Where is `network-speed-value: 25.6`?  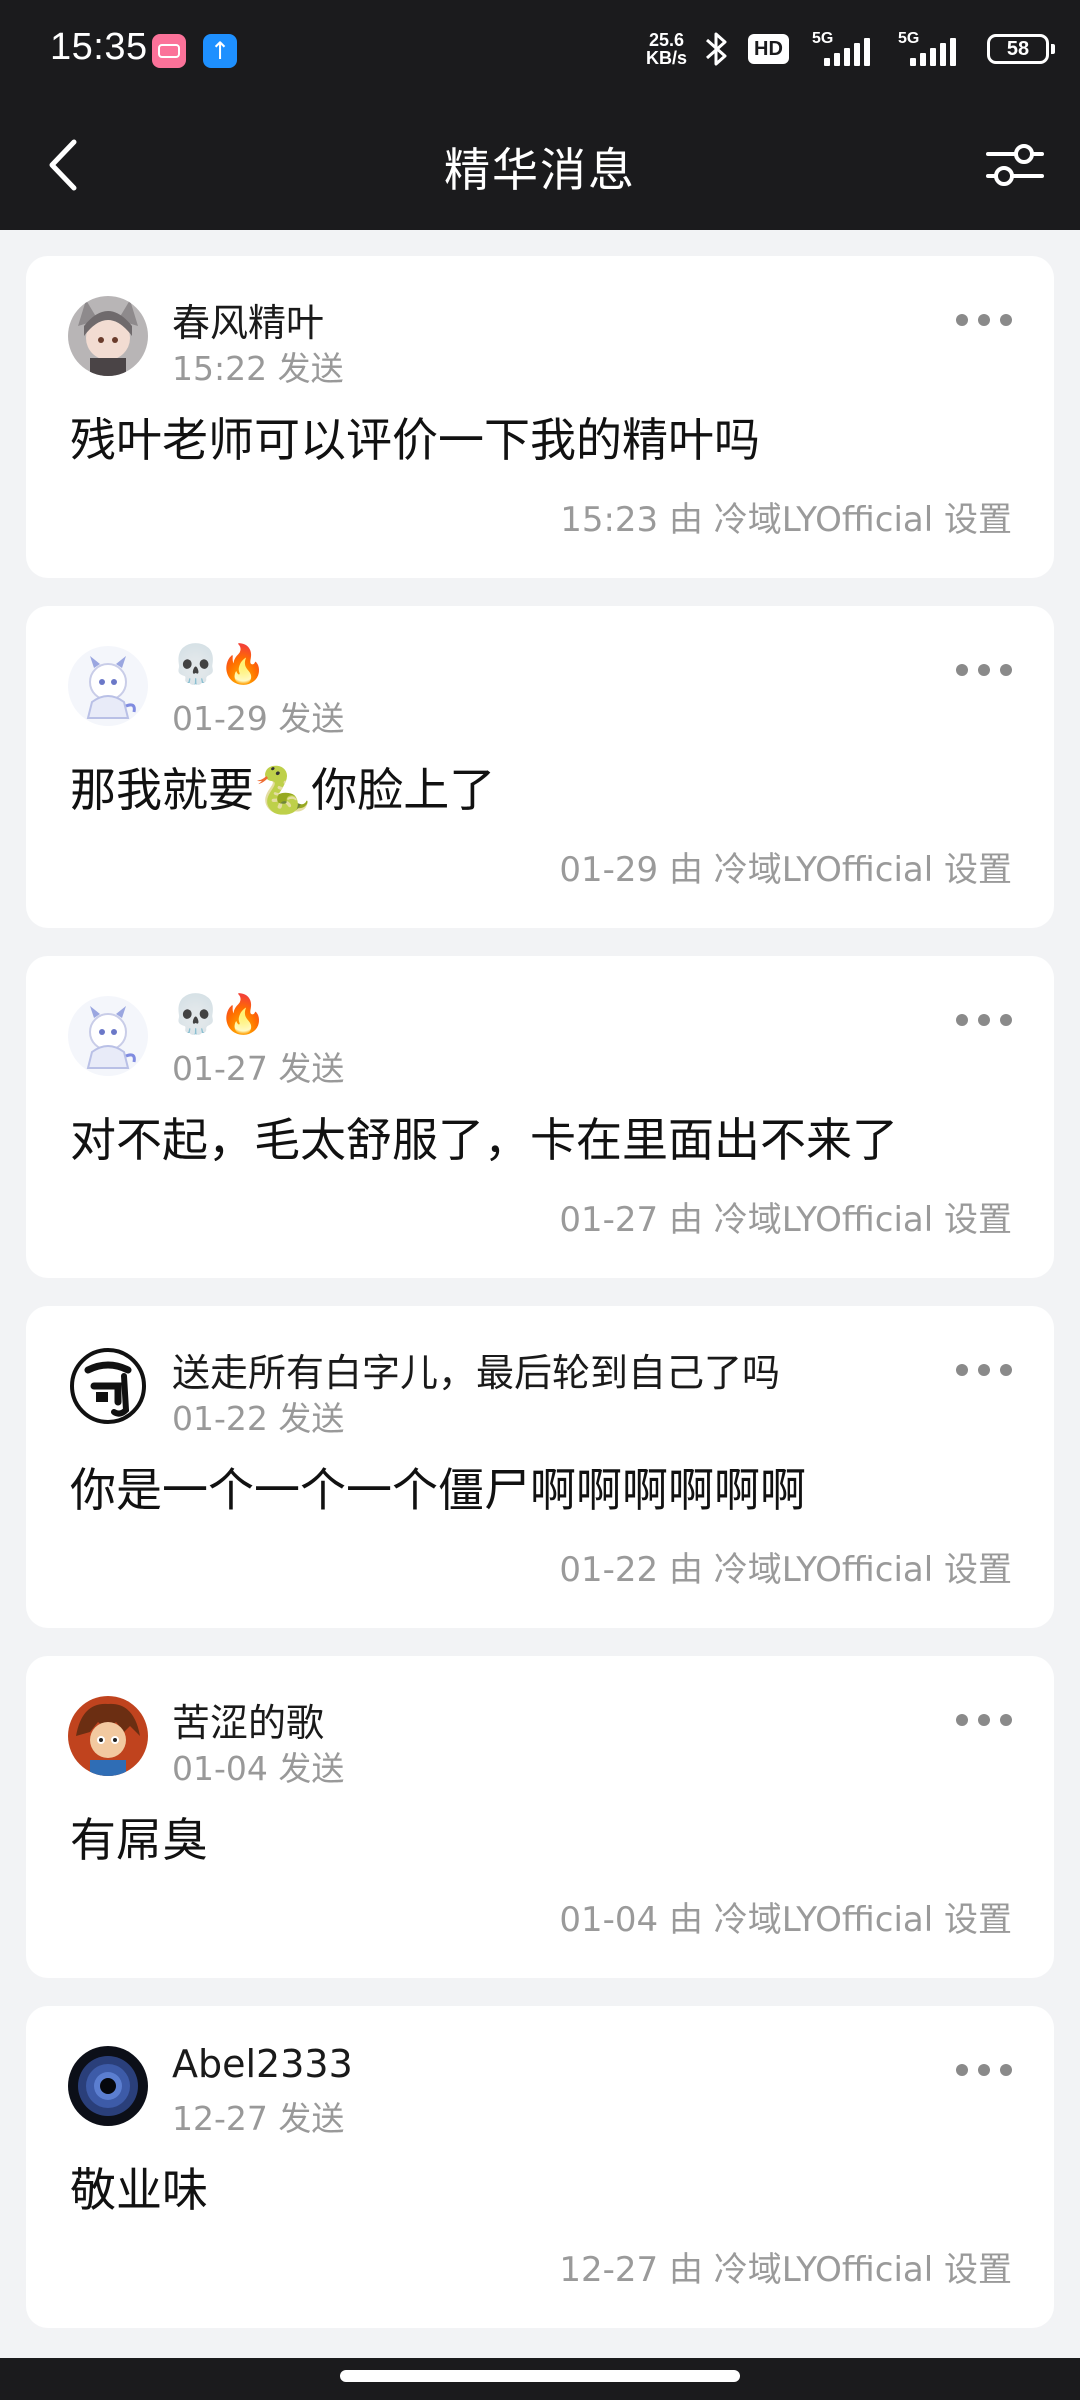
network-speed-value: 25.6 is located at coordinates (666, 40).